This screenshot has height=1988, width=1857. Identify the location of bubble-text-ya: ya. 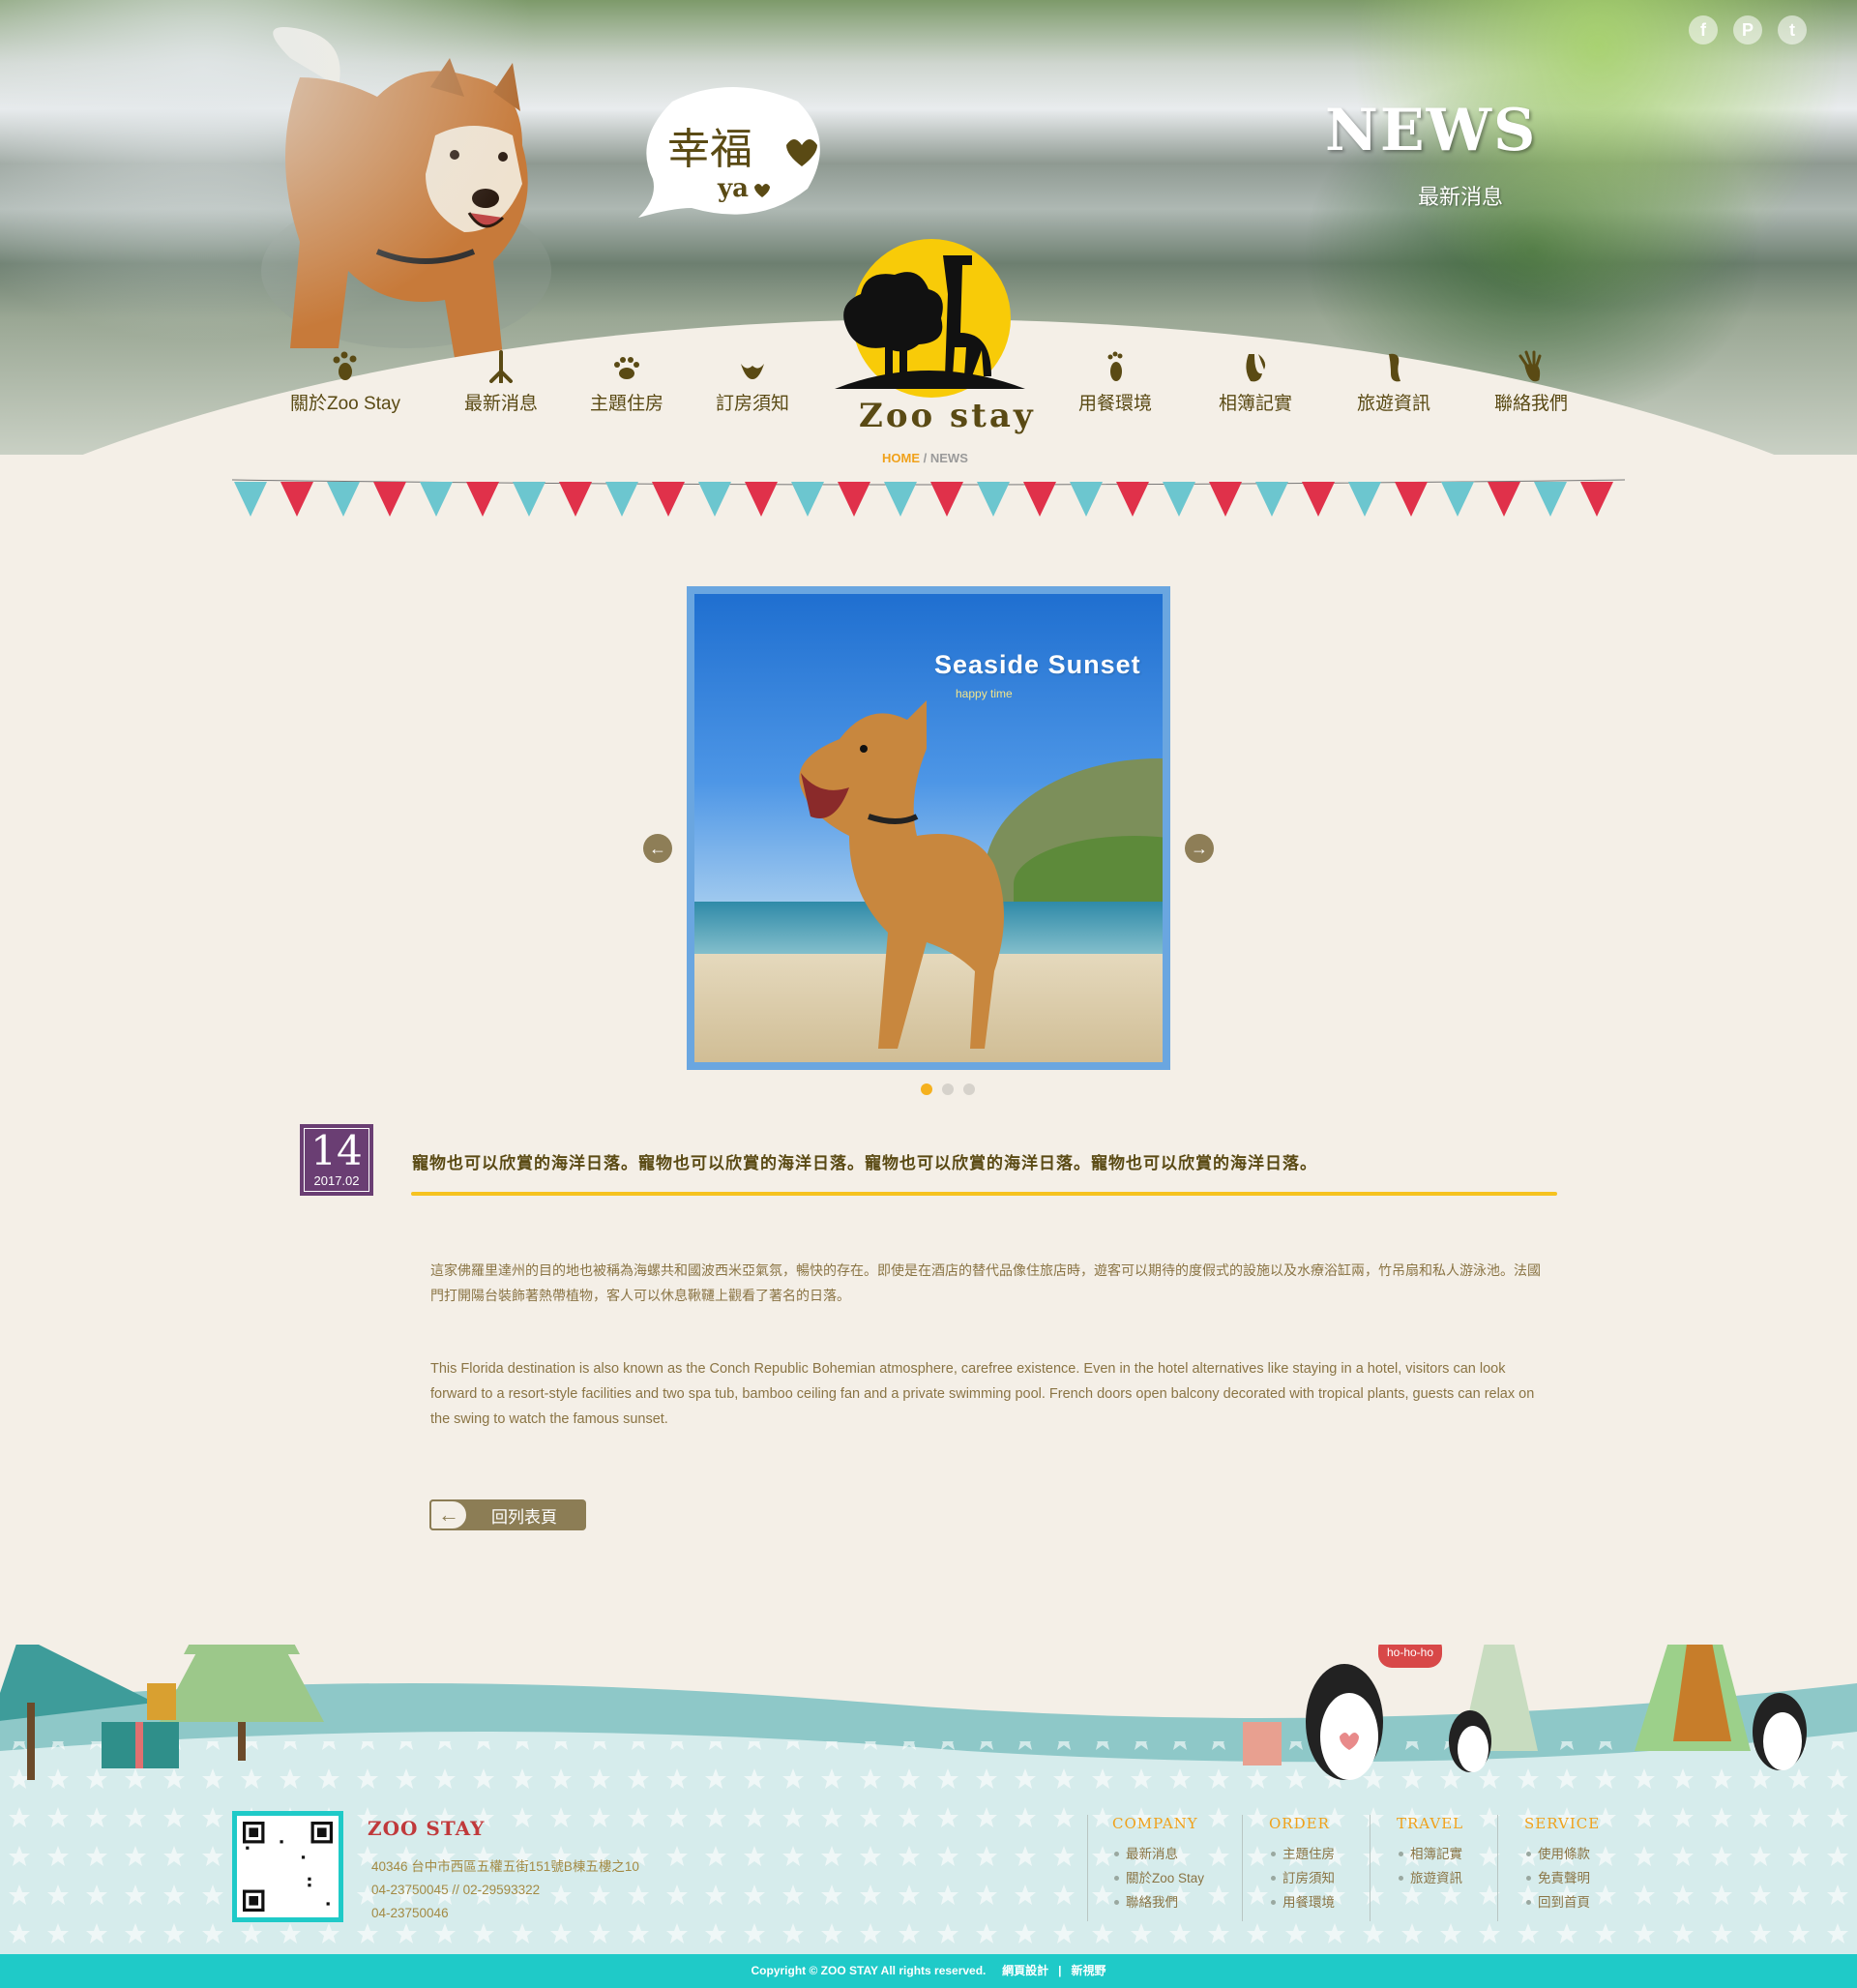
(733, 188).